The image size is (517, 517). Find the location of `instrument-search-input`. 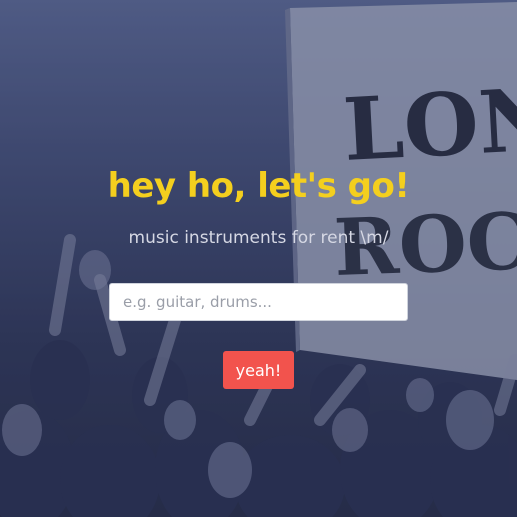

instrument-search-input is located at coordinates (258, 302).